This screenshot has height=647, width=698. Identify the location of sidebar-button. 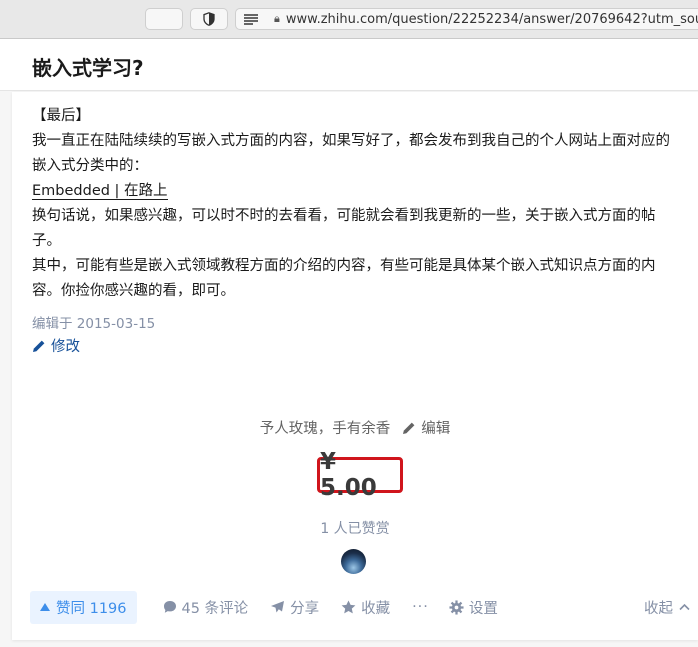
(164, 19).